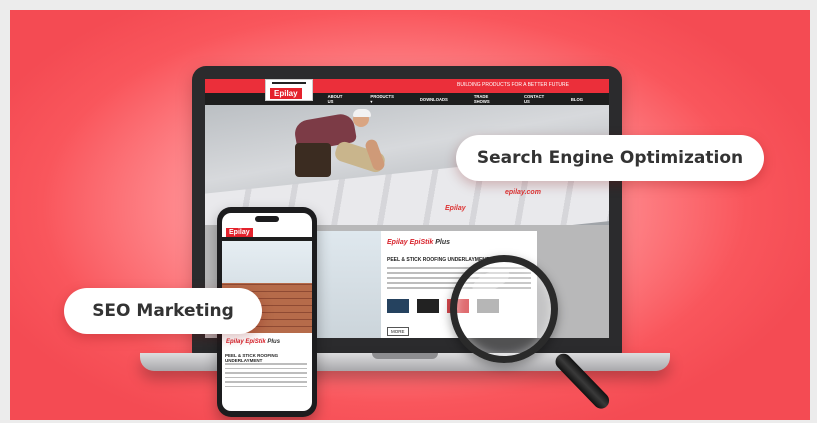 This screenshot has height=423, width=817. Describe the element at coordinates (419, 242) in the screenshot. I see `product-brands: Epilay EpiStik Plus` at that location.